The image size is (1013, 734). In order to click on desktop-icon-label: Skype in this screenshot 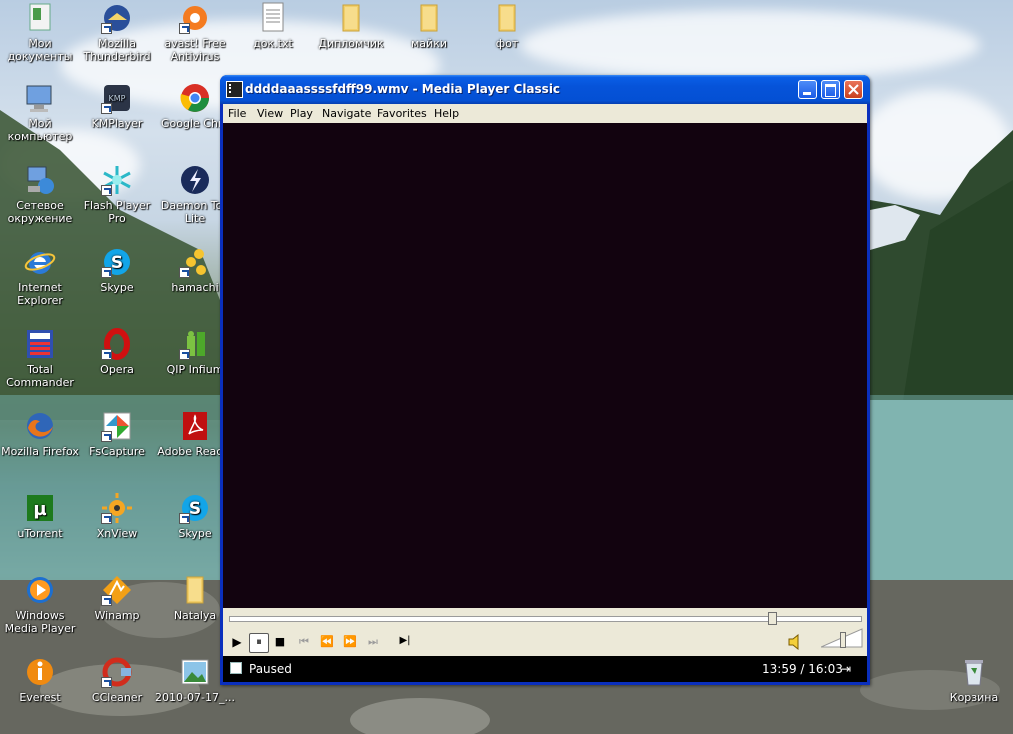, I will do `click(117, 287)`.